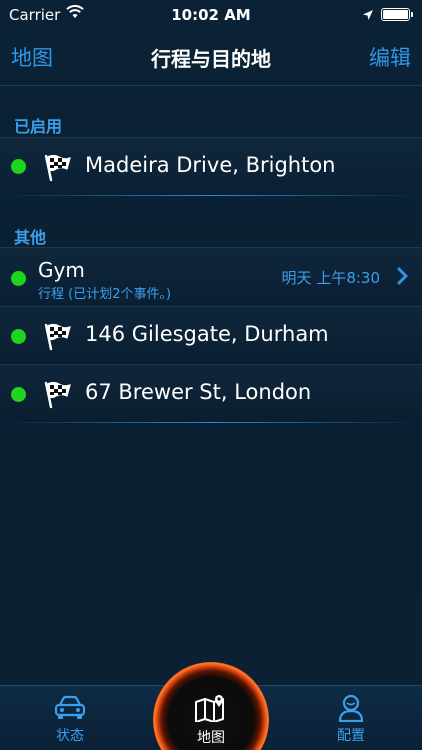  I want to click on car-icon, so click(70, 710).